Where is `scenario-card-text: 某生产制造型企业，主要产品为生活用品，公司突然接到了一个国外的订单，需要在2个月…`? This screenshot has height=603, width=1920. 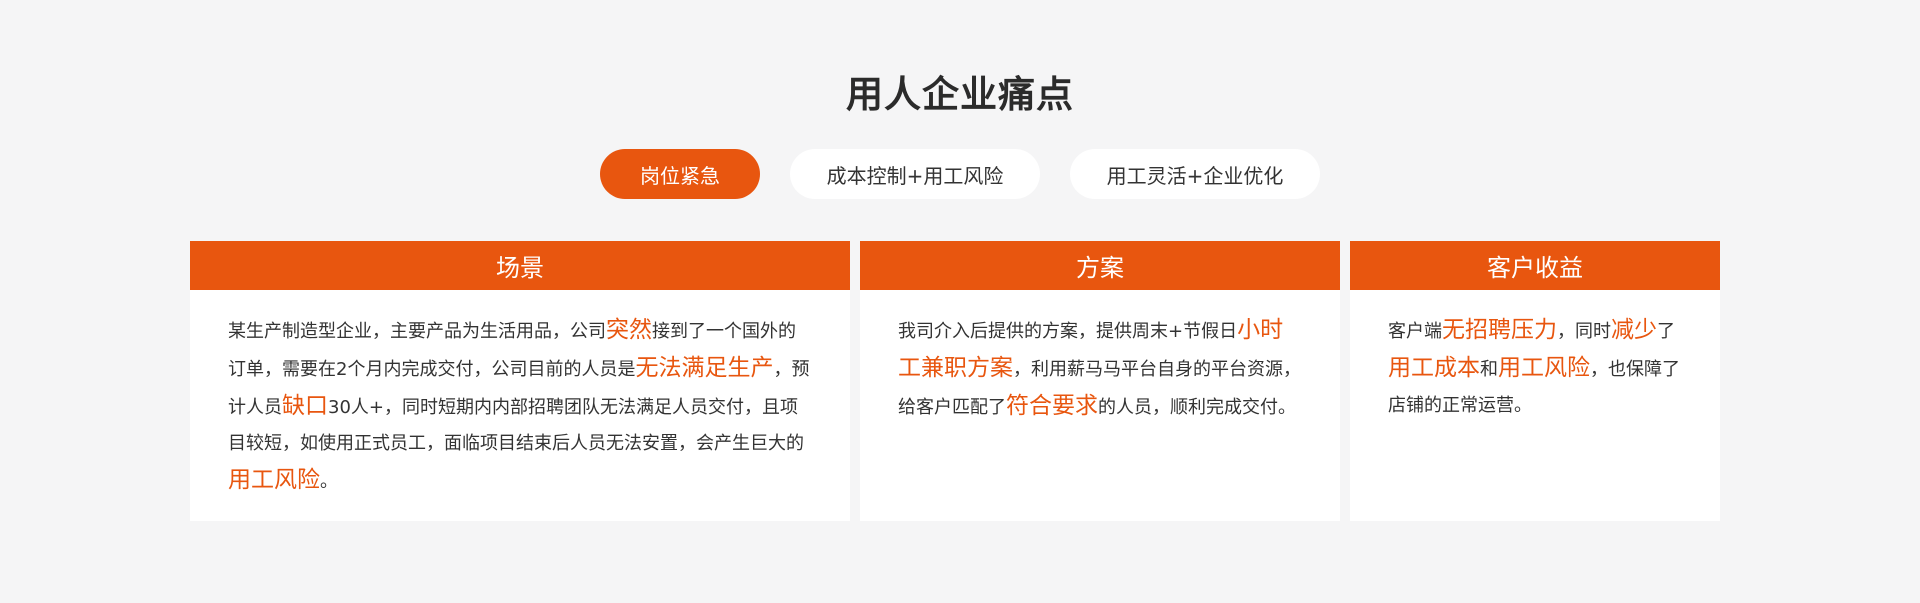
scenario-card-text: 某生产制造型企业，主要产品为生活用品，公司突然接到了一个国外的订单，需要在2个月… is located at coordinates (520, 395).